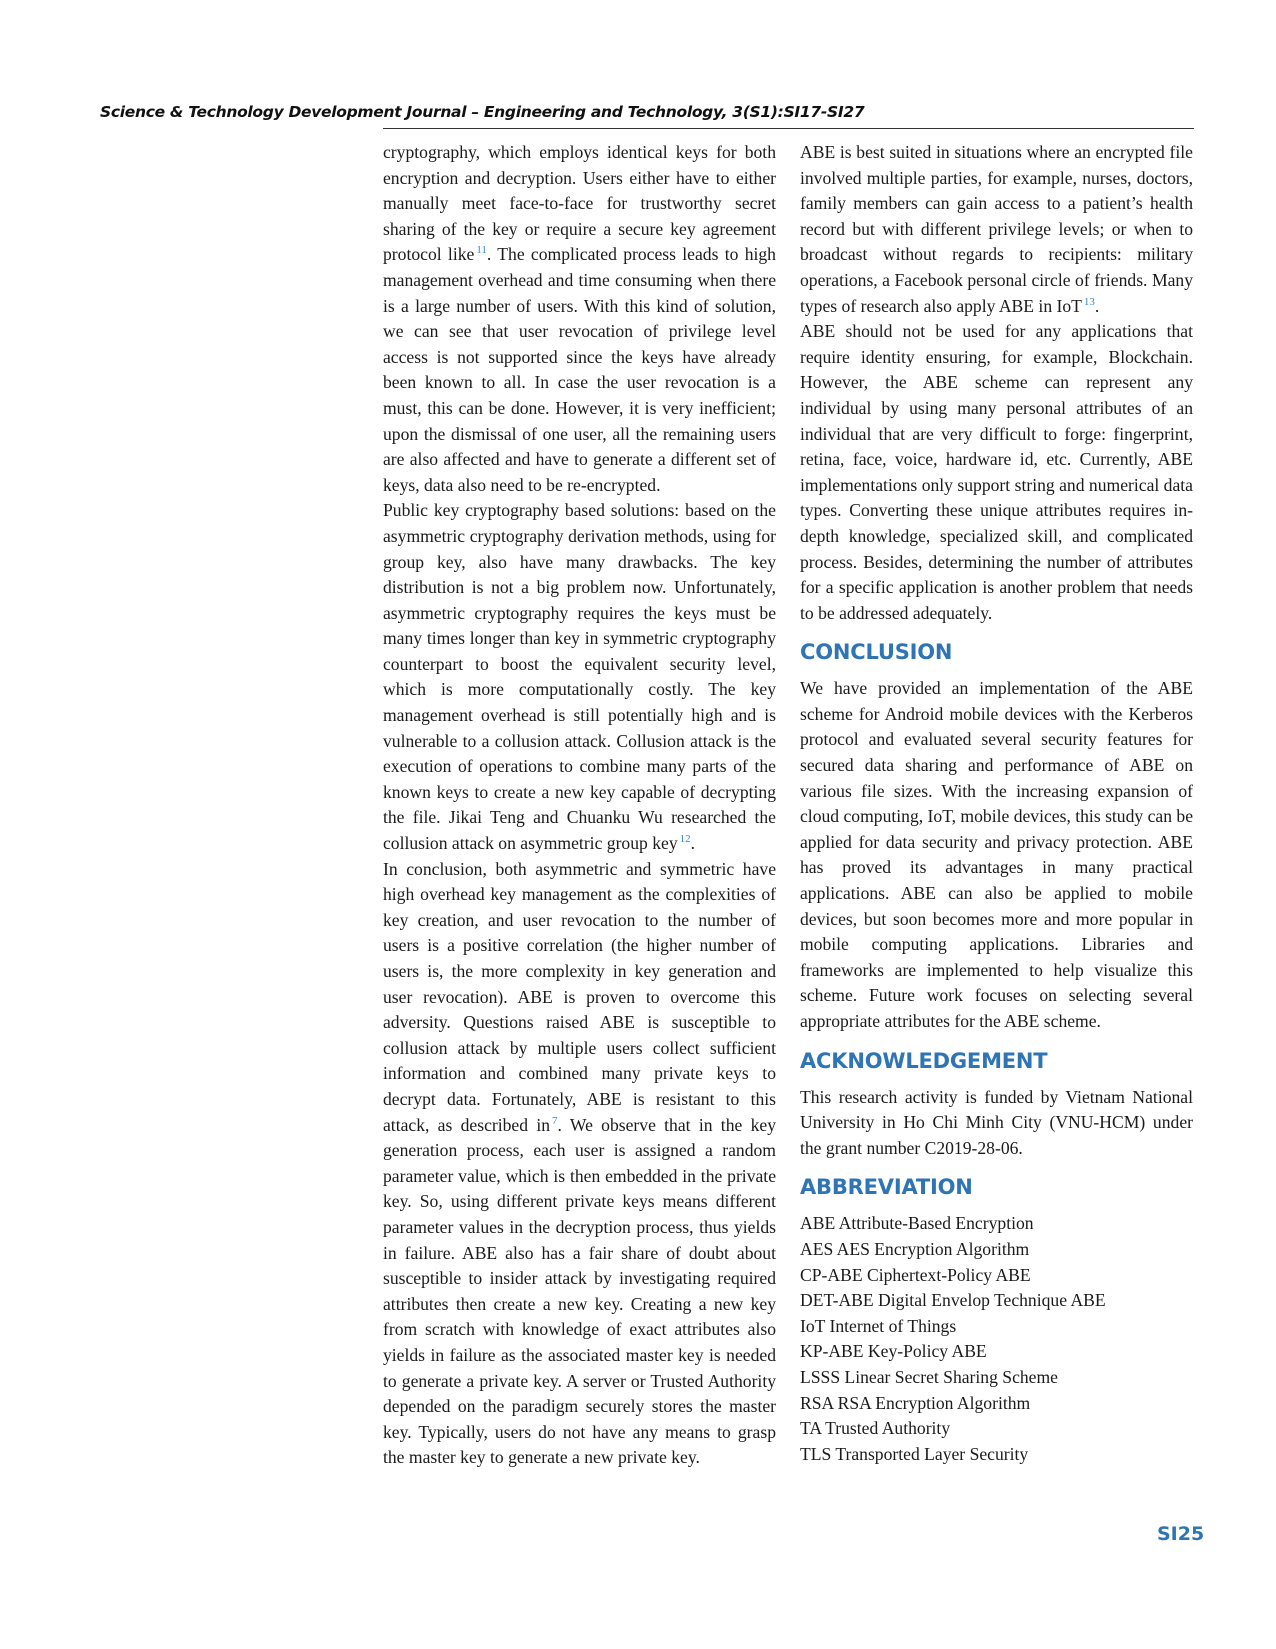 The height and width of the screenshot is (1649, 1276). Describe the element at coordinates (875, 1428) in the screenshot. I see `abbreviation-item: TA Trusted Authority` at that location.